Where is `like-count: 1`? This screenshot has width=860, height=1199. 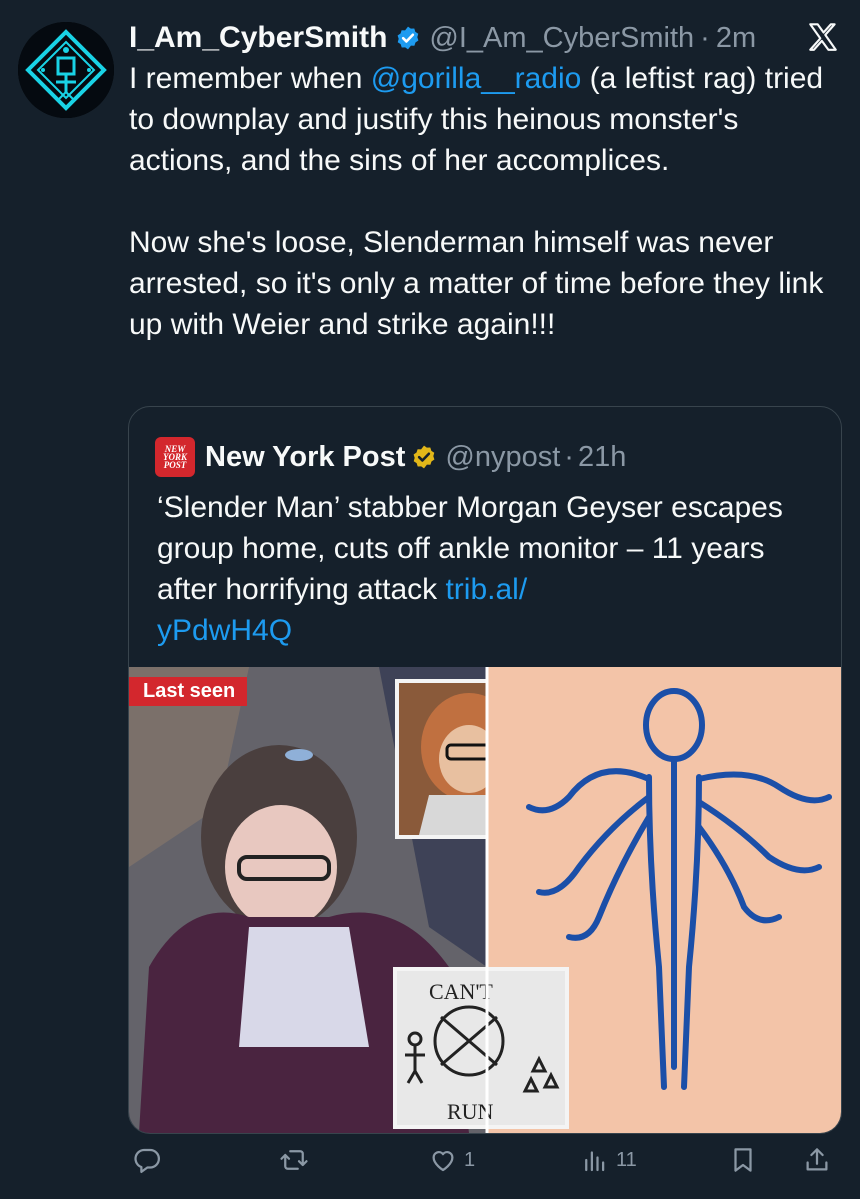
like-count: 1 is located at coordinates (470, 1159).